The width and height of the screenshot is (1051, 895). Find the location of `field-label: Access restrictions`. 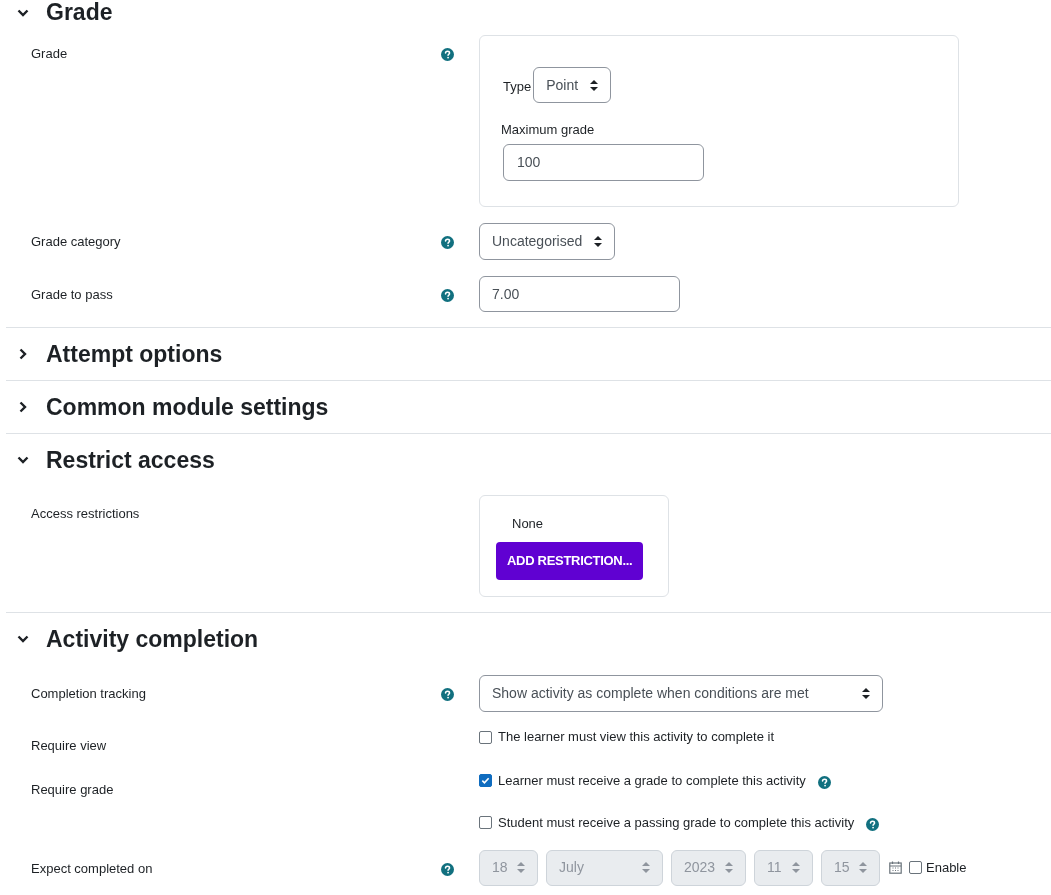

field-label: Access restrictions is located at coordinates (86, 514).